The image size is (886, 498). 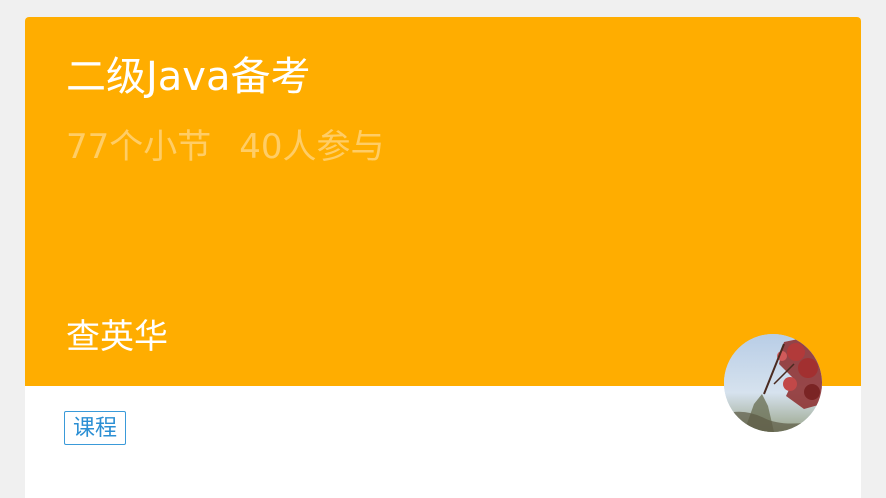 What do you see at coordinates (139, 147) in the screenshot?
I see `section-count: 77个小节` at bounding box center [139, 147].